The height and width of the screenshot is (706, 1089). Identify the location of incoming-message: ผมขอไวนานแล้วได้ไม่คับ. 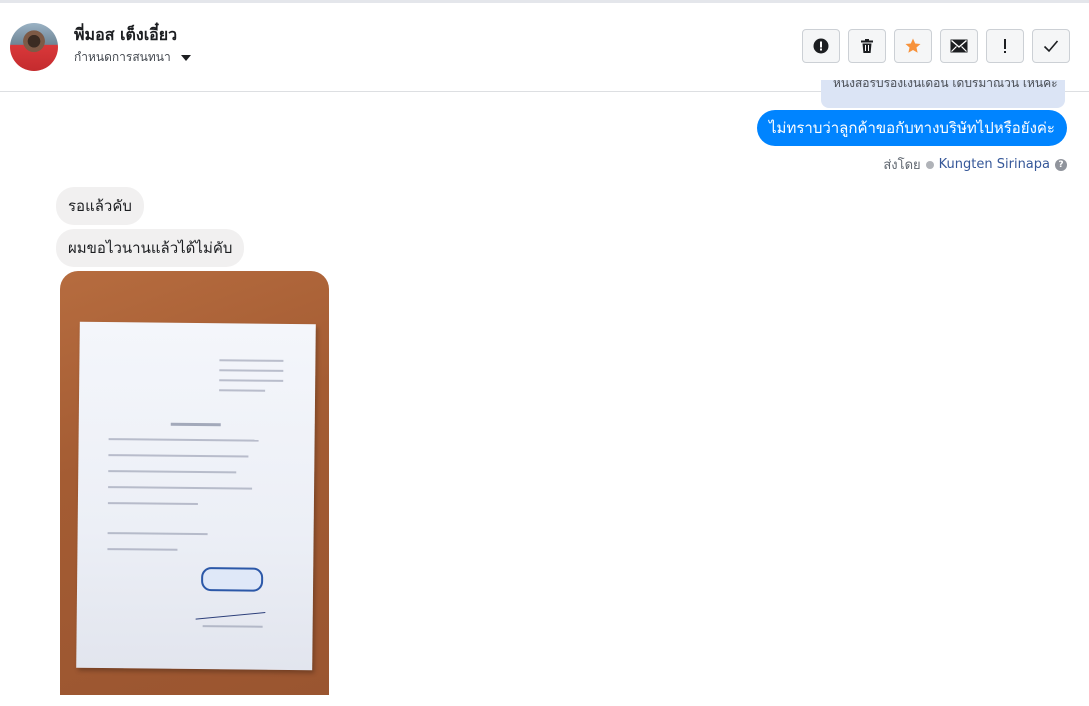
(150, 248).